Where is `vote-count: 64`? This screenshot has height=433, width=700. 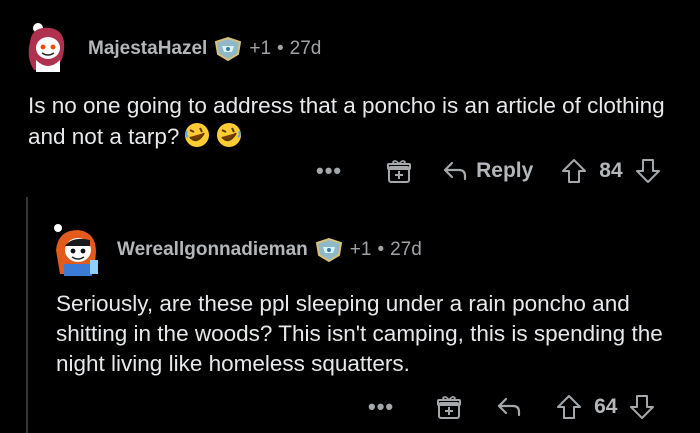
vote-count: 64 is located at coordinates (606, 406).